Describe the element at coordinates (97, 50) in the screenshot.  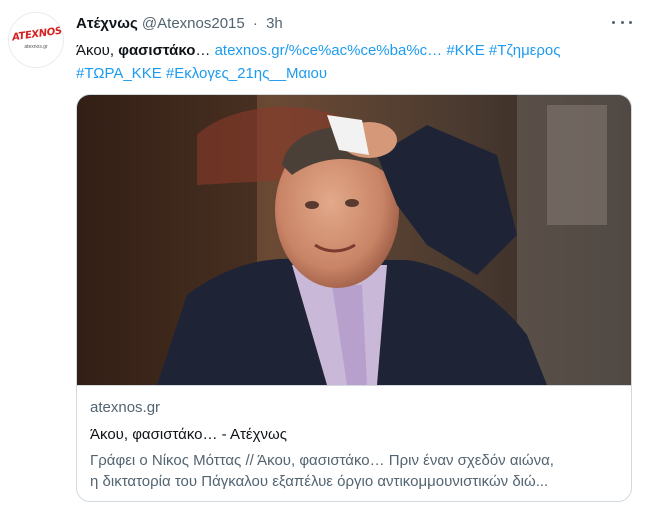
I see `tweet-text-lead: Άκου,` at that location.